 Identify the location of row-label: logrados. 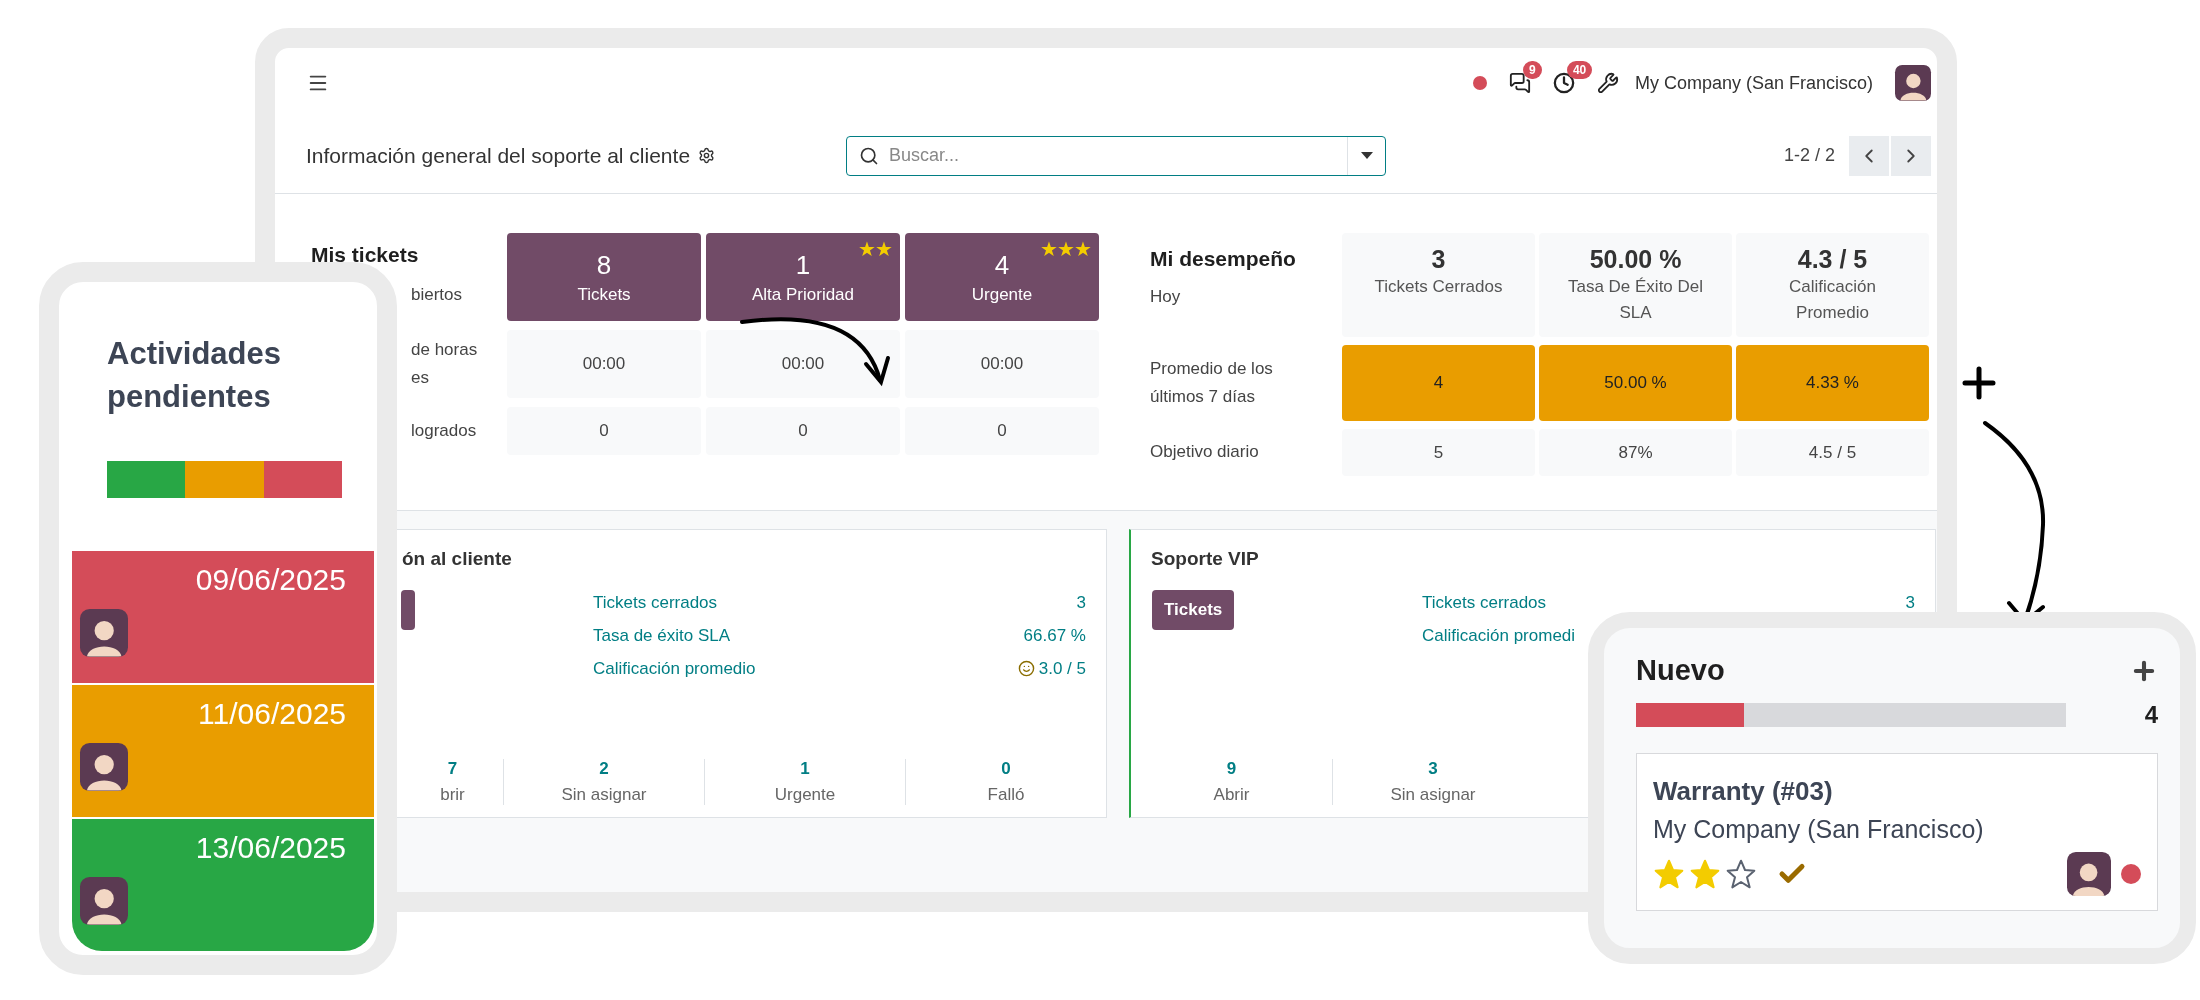
(444, 430).